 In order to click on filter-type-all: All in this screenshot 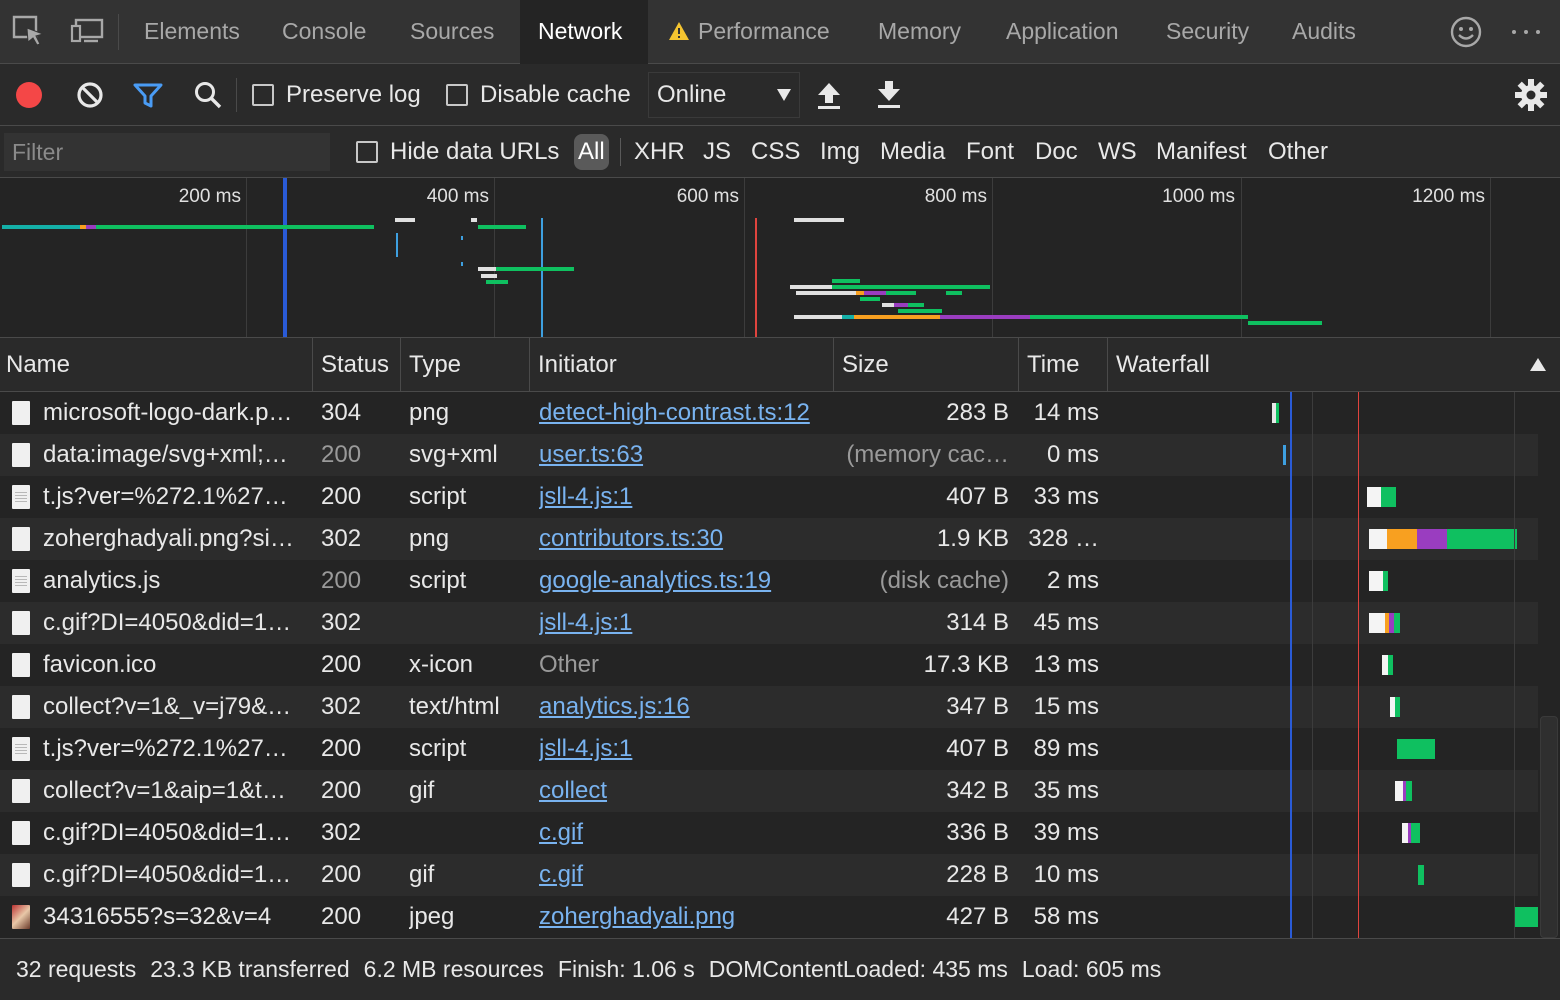, I will do `click(591, 152)`.